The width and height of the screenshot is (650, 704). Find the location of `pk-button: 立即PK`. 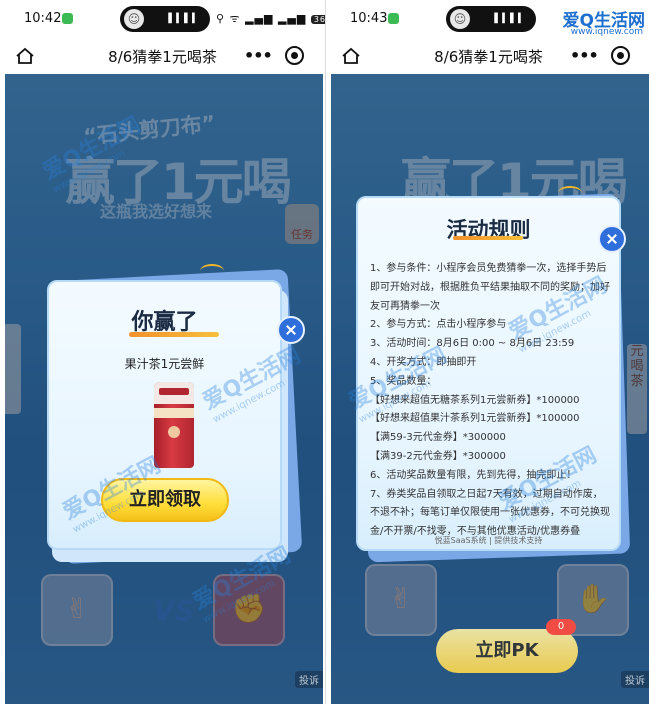

pk-button: 立即PK is located at coordinates (507, 651).